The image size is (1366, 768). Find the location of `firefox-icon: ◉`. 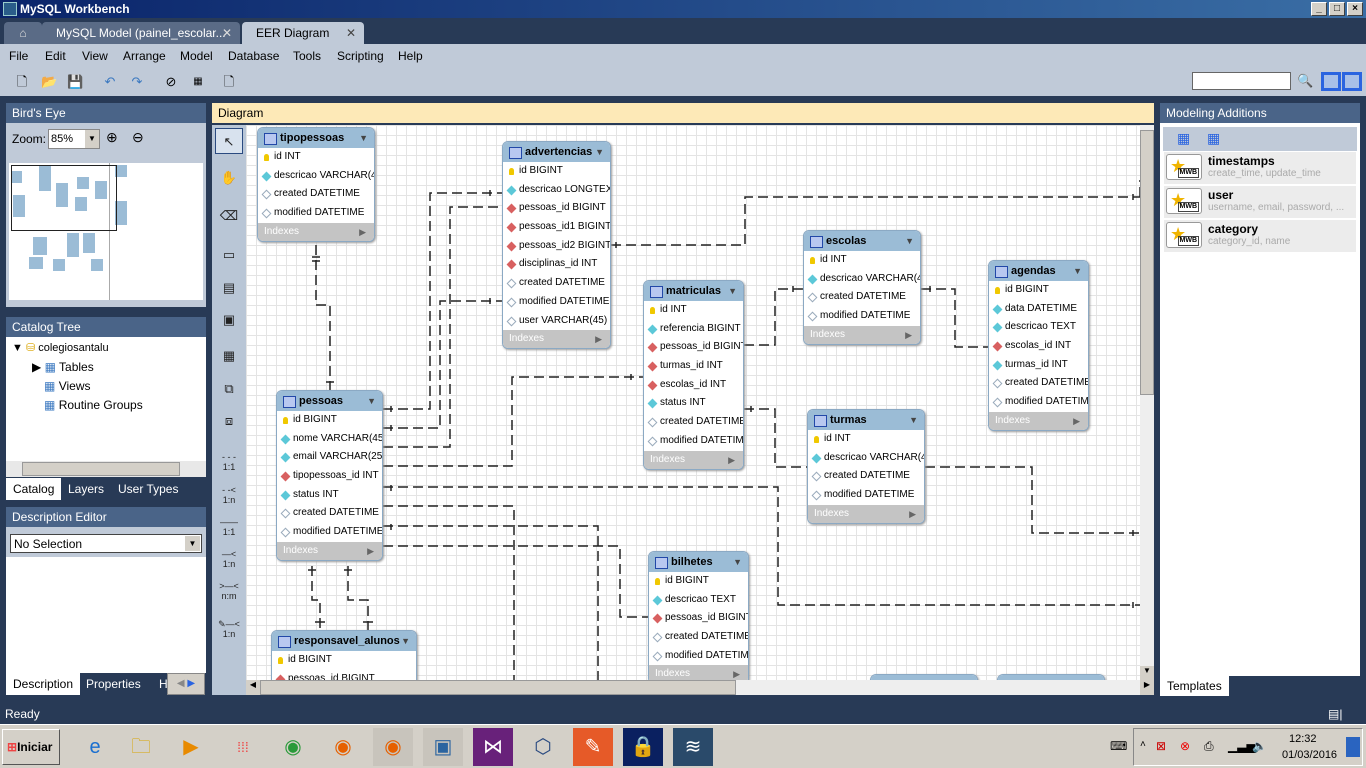

firefox-icon: ◉ is located at coordinates (343, 747).